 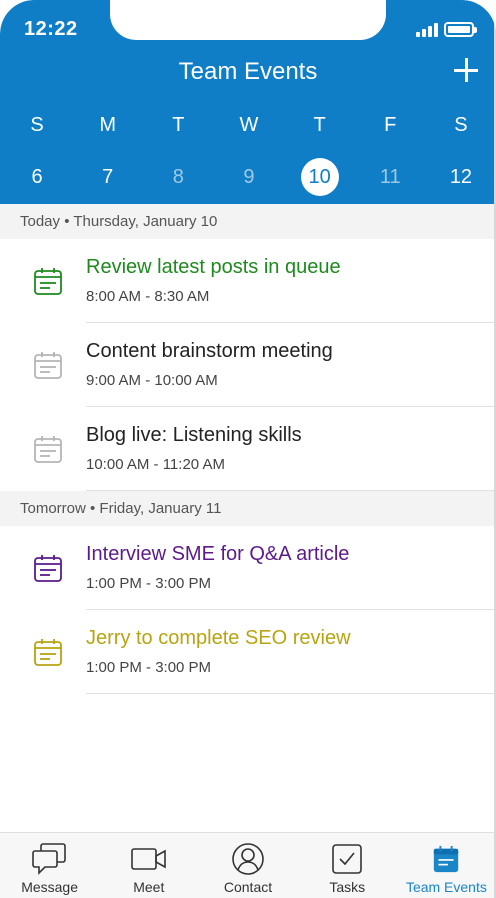 What do you see at coordinates (390, 177) in the screenshot?
I see `day-number: 11` at bounding box center [390, 177].